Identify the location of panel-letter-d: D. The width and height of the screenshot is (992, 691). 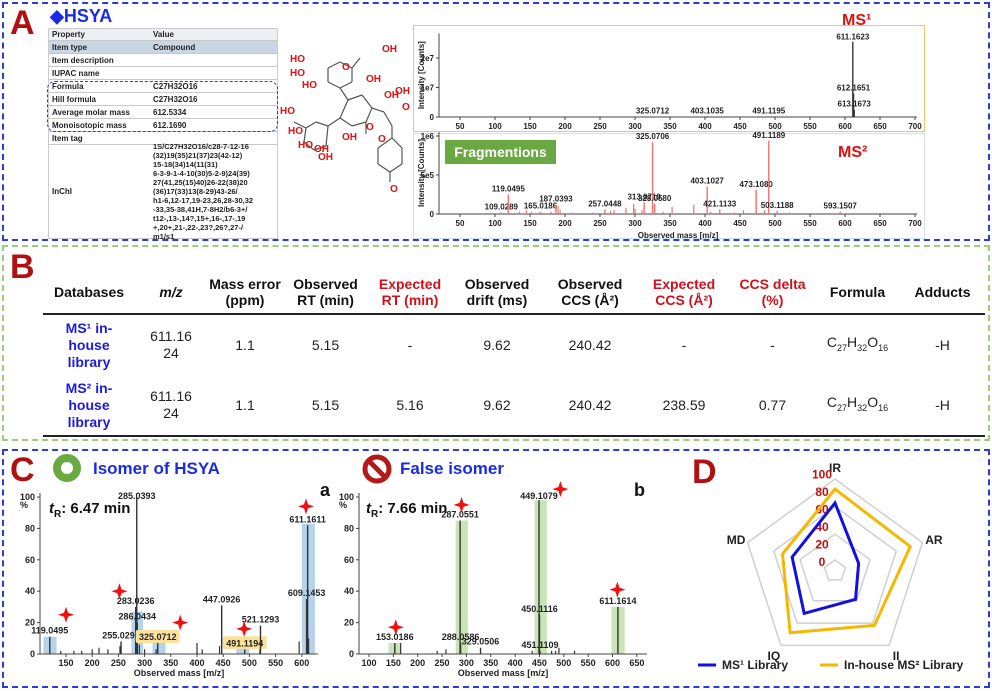
(704, 472).